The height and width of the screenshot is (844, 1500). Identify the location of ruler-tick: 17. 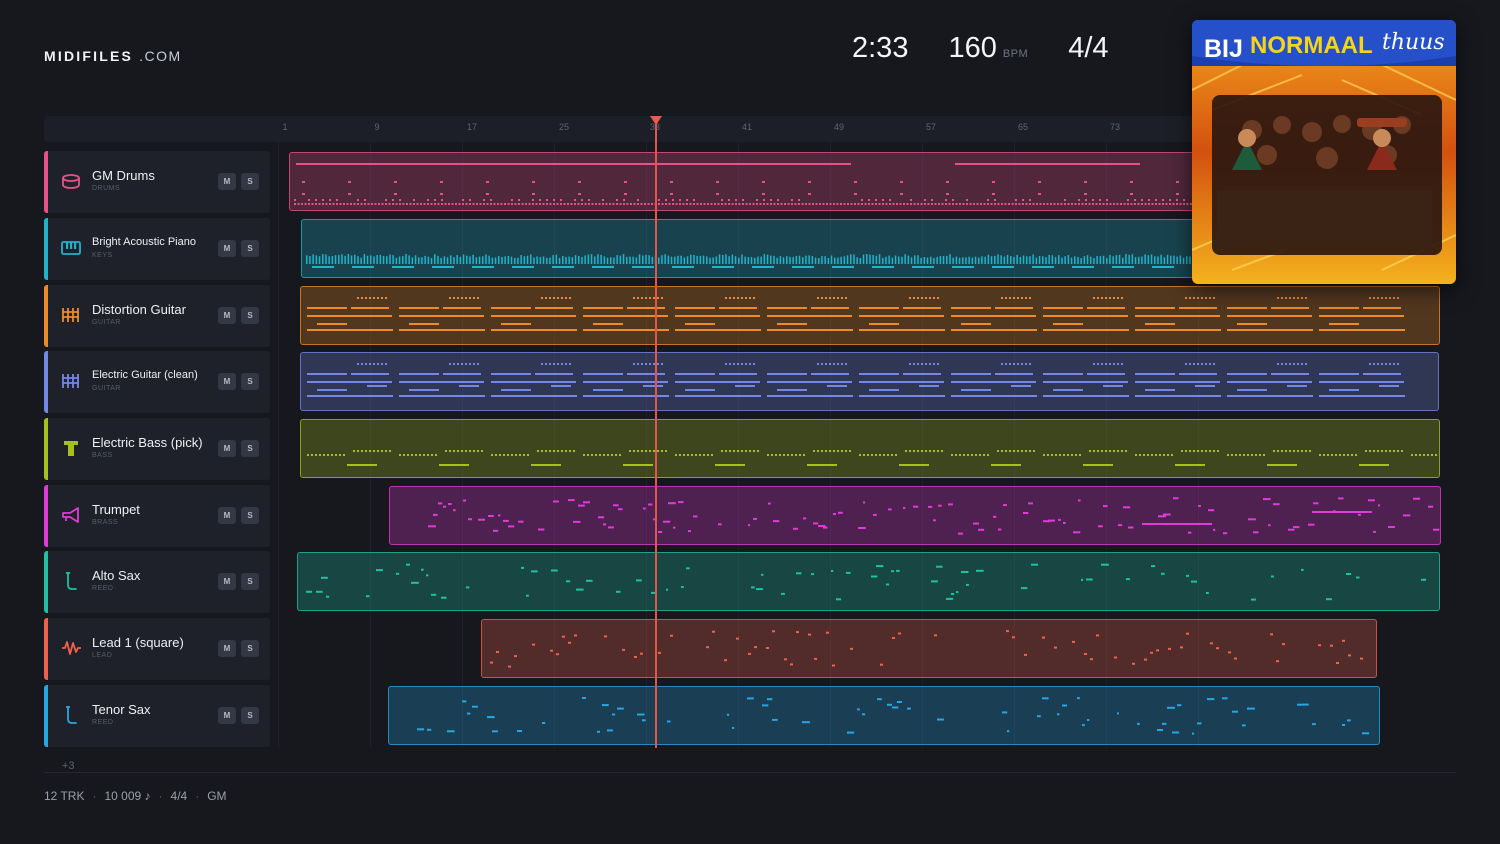
(472, 127).